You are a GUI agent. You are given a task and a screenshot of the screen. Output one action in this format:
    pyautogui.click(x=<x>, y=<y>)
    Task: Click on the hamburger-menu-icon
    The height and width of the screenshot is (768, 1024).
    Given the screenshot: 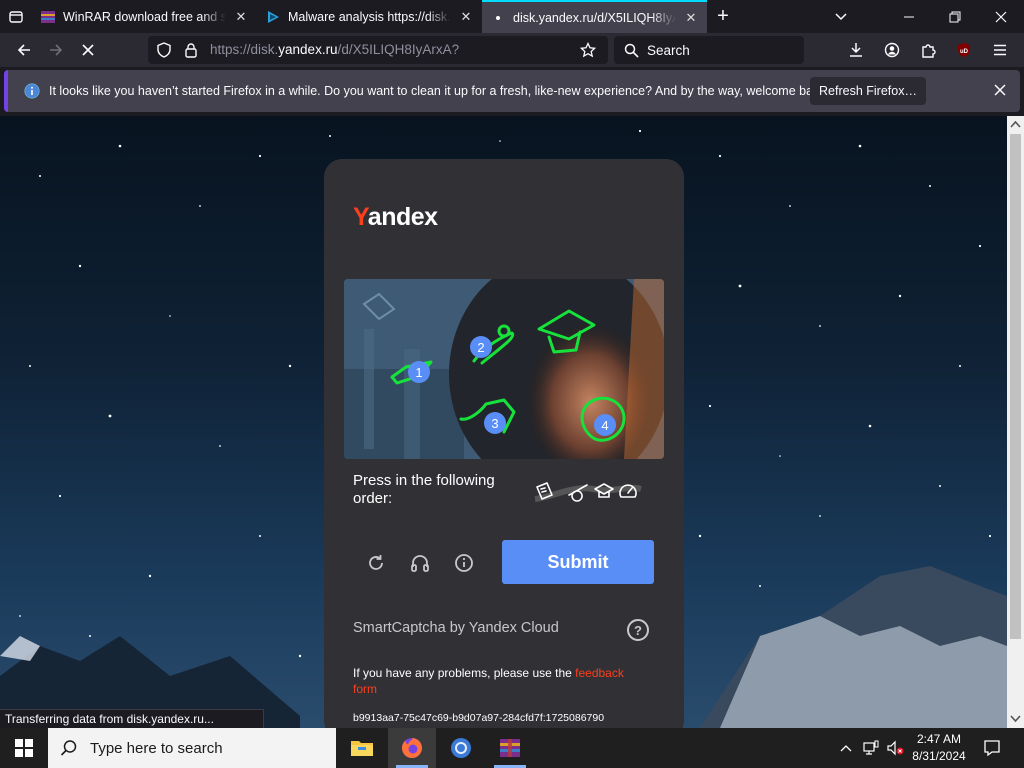 What is the action you would take?
    pyautogui.click(x=1000, y=50)
    